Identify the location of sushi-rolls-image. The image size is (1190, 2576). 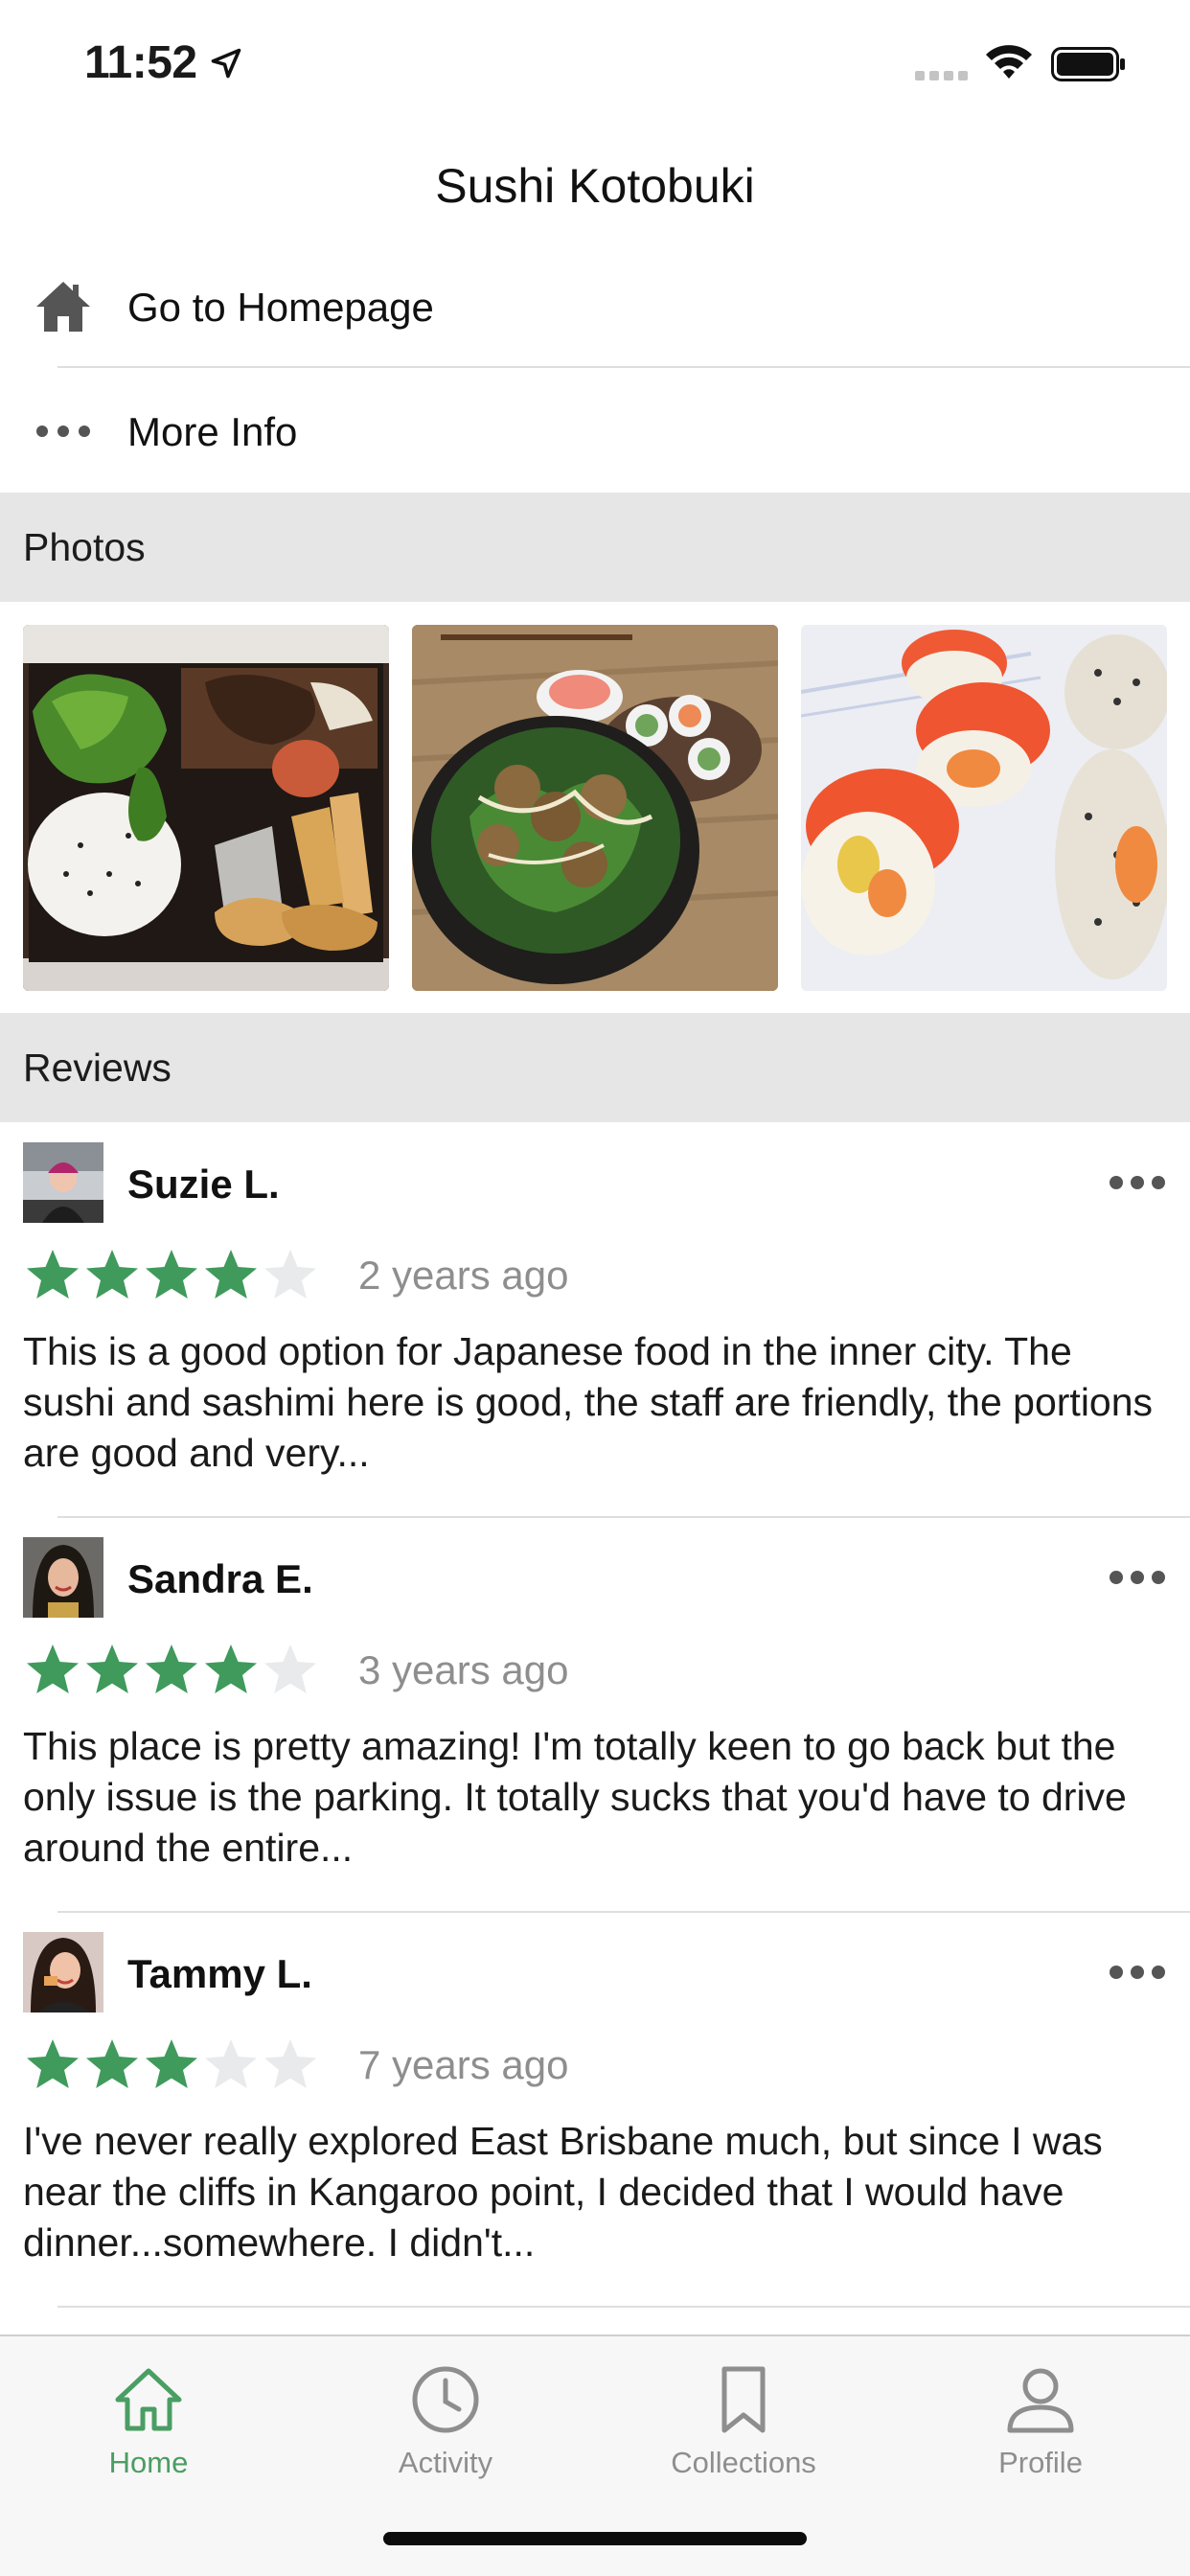
(984, 808).